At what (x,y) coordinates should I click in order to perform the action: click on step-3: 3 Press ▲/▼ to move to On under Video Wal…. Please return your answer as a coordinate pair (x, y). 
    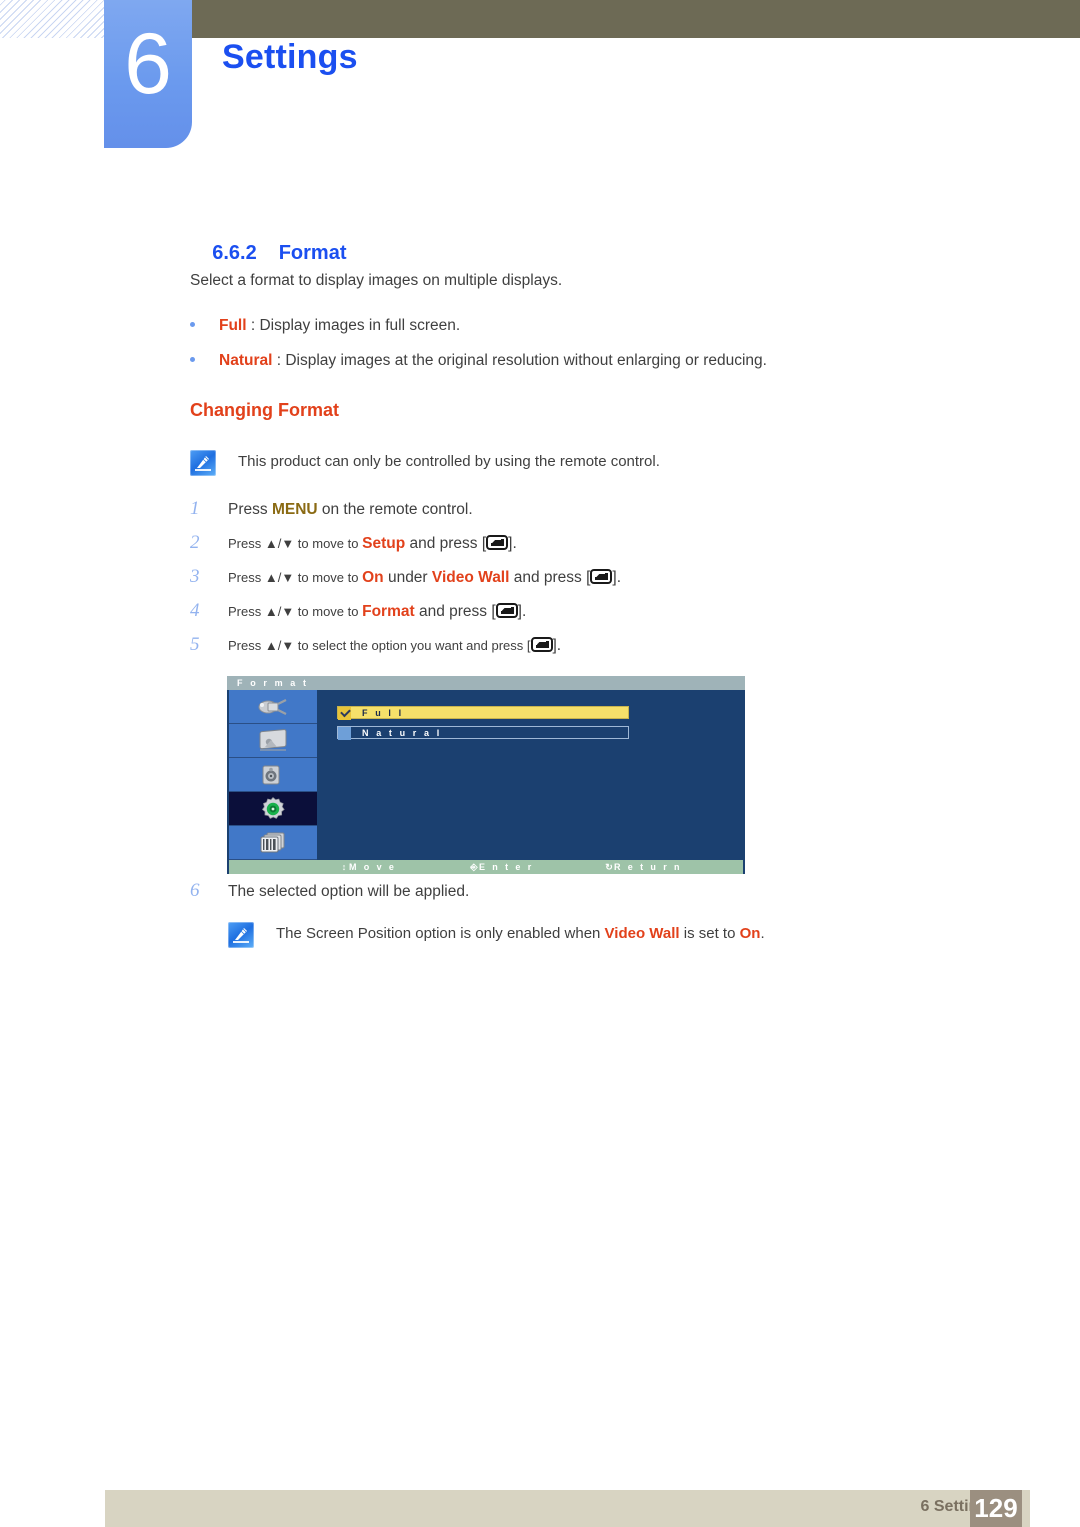
    Looking at the image, I should click on (405, 577).